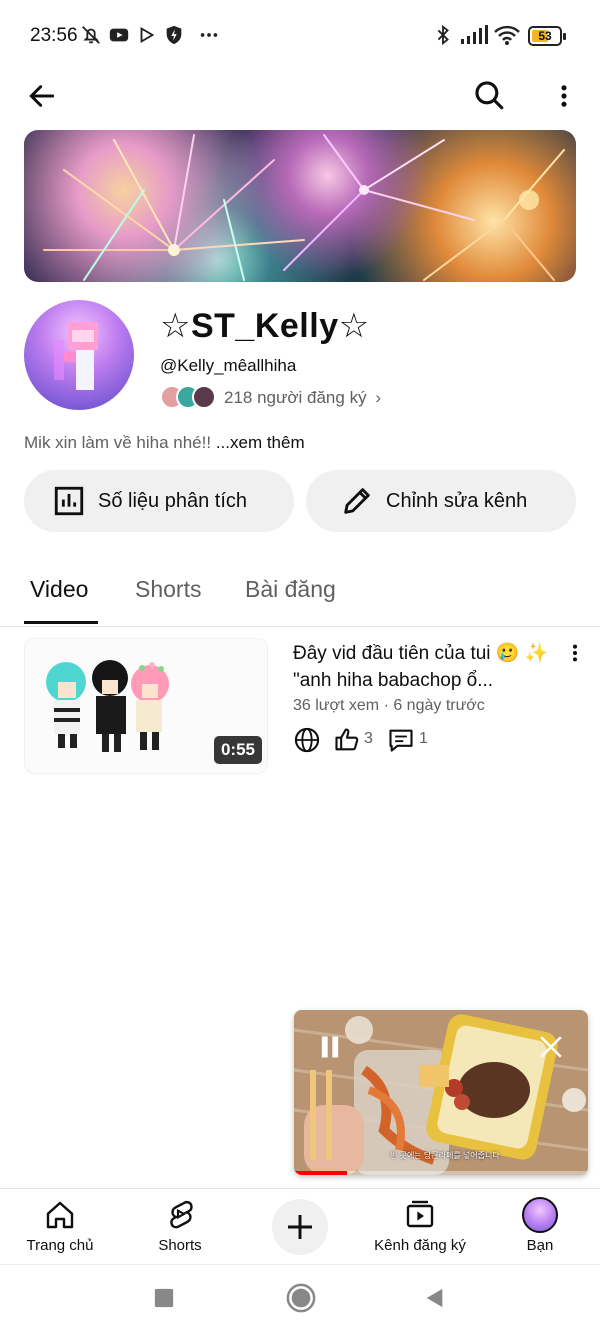 The height and width of the screenshot is (1333, 600). What do you see at coordinates (435, 1298) in the screenshot?
I see `back-triangle-icon` at bounding box center [435, 1298].